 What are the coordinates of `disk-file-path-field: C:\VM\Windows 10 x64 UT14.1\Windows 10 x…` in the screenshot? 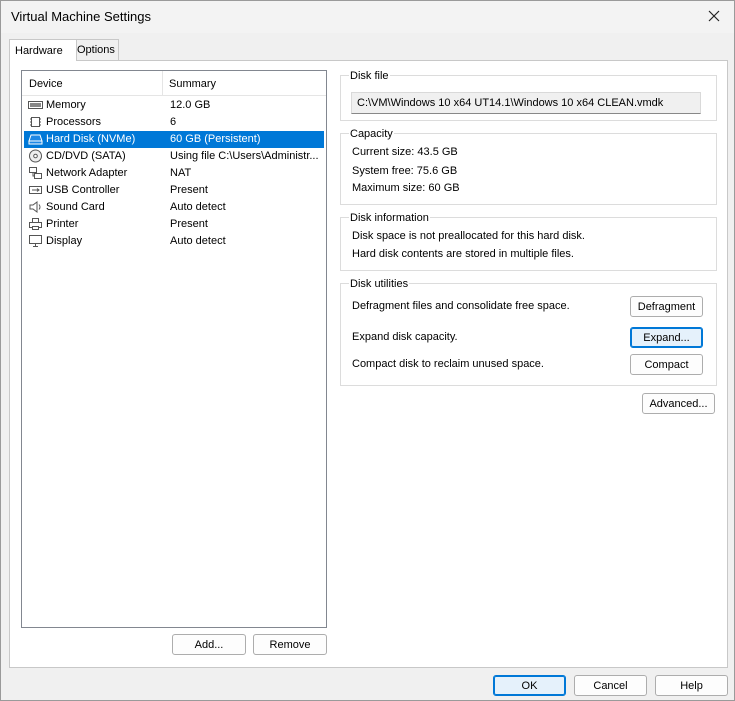 It's located at (526, 103).